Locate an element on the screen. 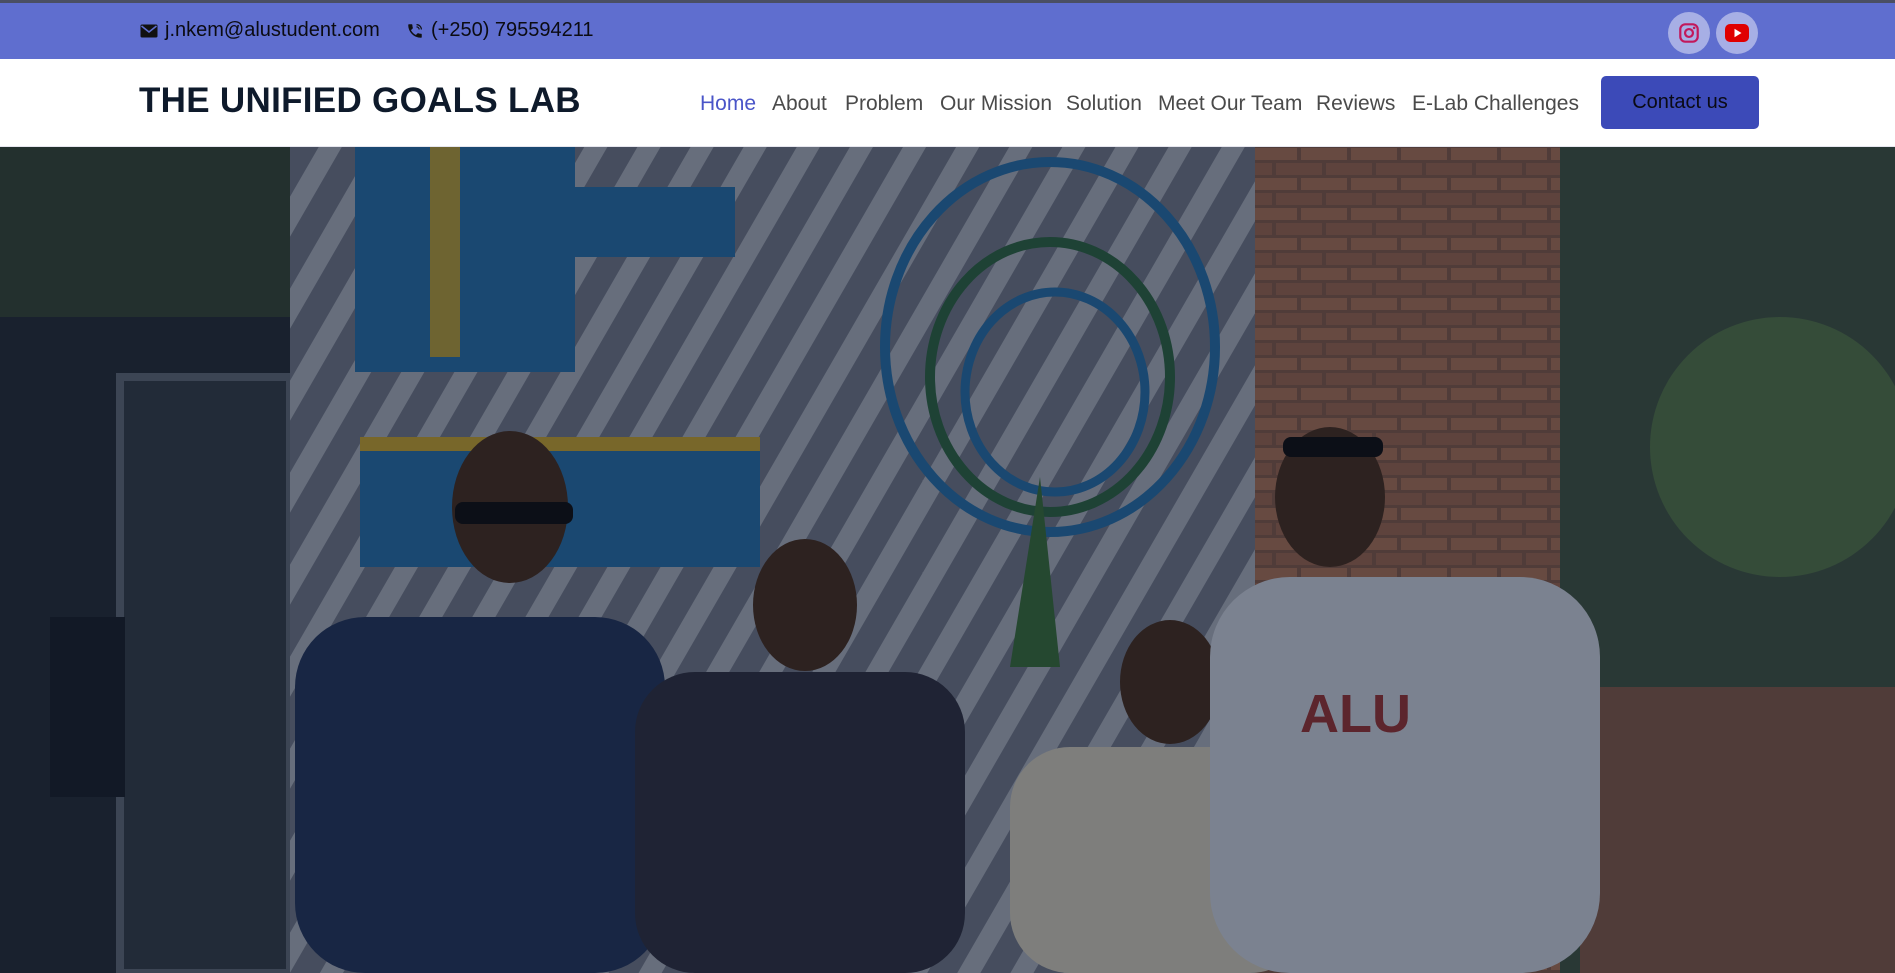  nav-e-lab-challenges: E-Lab Challenges is located at coordinates (1495, 104).